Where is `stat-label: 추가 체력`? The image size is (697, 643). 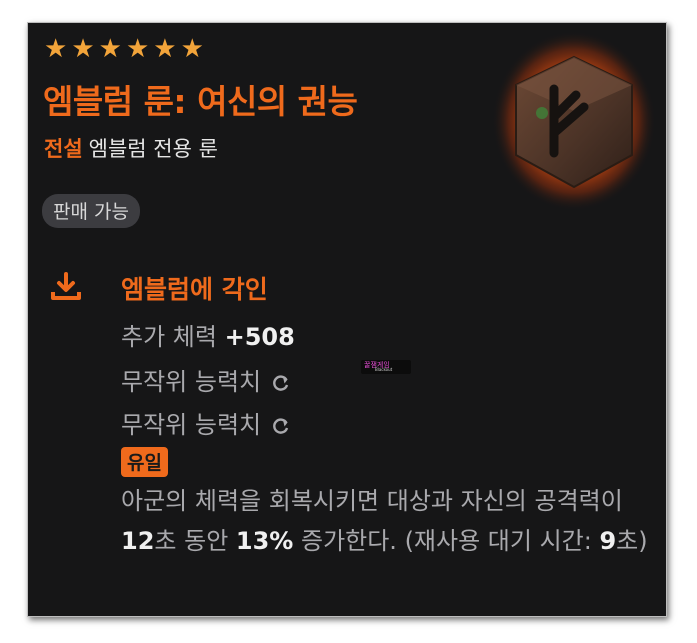 stat-label: 추가 체력 is located at coordinates (169, 337).